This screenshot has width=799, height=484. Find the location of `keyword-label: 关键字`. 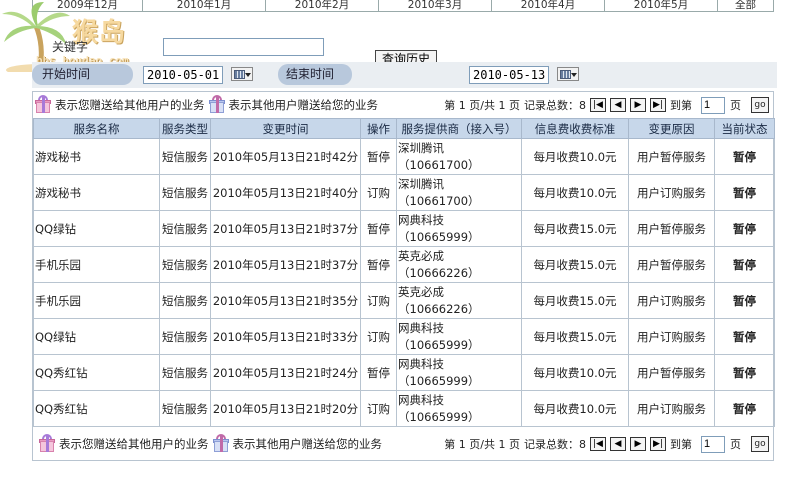

keyword-label: 关键字 is located at coordinates (70, 47).